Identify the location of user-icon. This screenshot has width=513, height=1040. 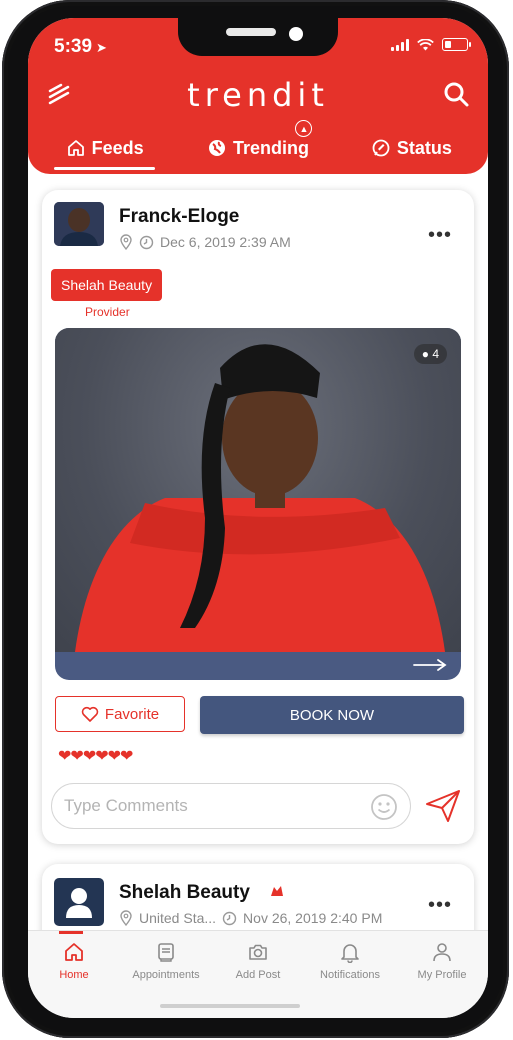
(442, 952).